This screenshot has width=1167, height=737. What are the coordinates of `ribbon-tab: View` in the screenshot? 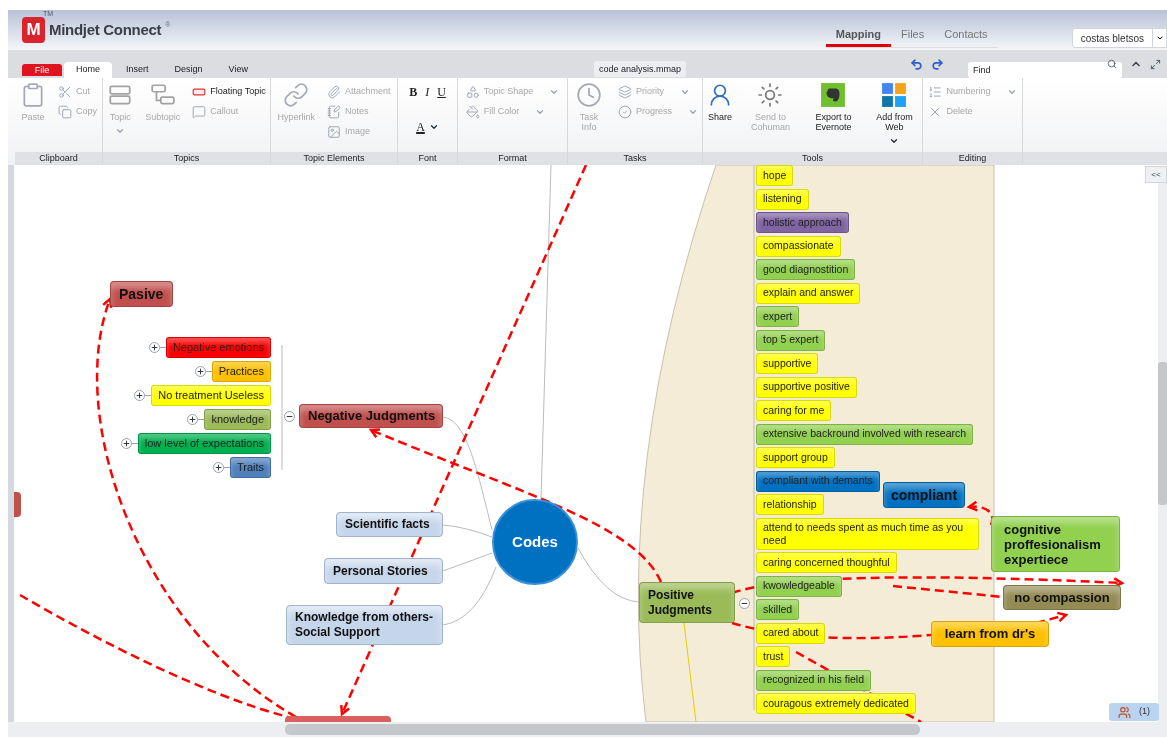 It's located at (238, 70).